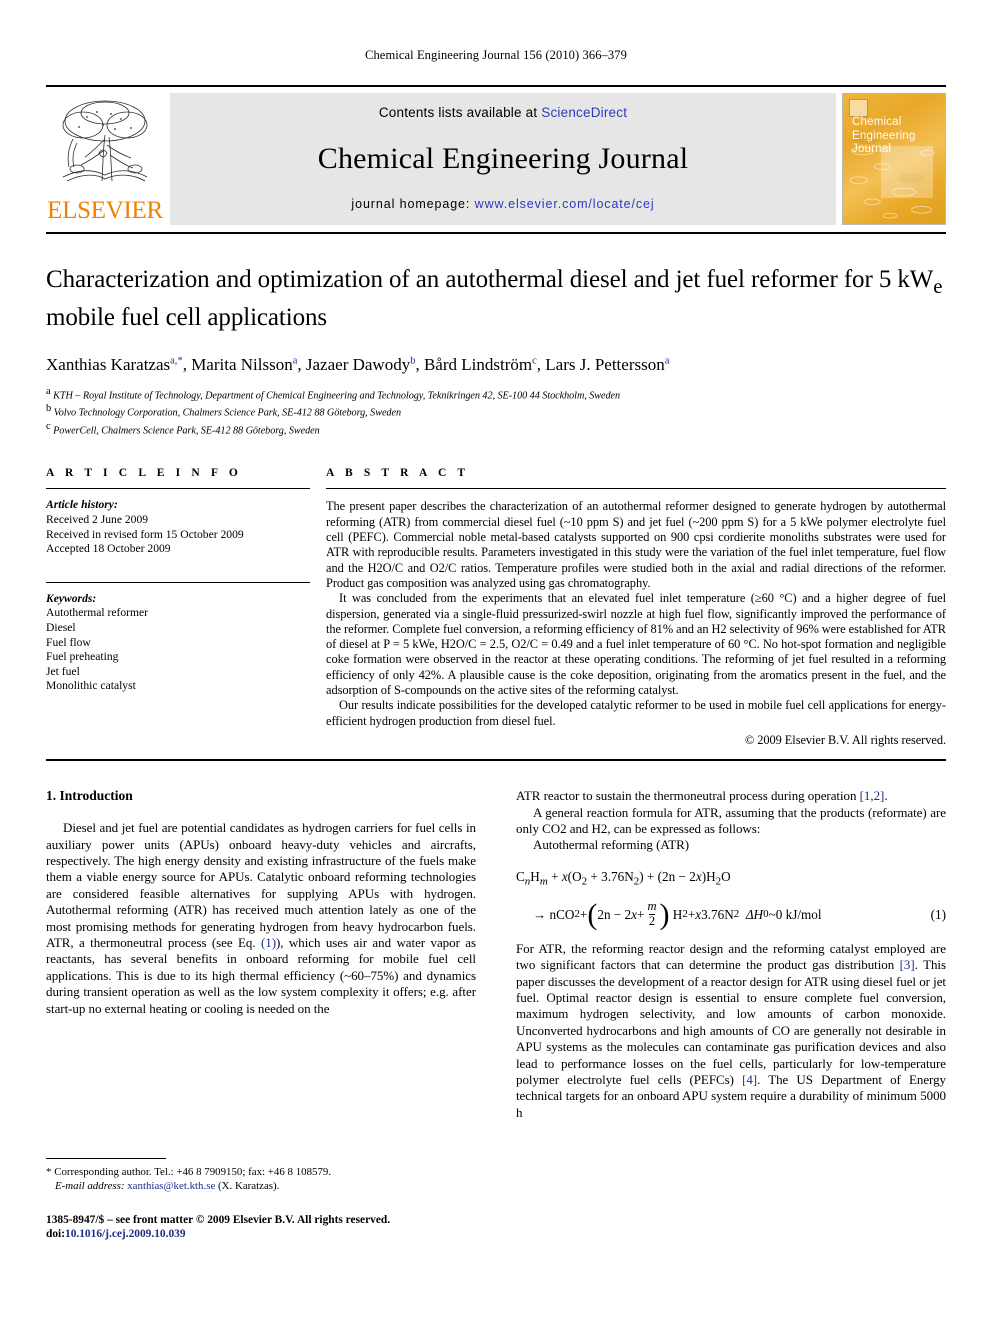 Image resolution: width=992 pixels, height=1323 pixels. I want to click on author-item: Jazaer Dawodyb,, so click(365, 364).